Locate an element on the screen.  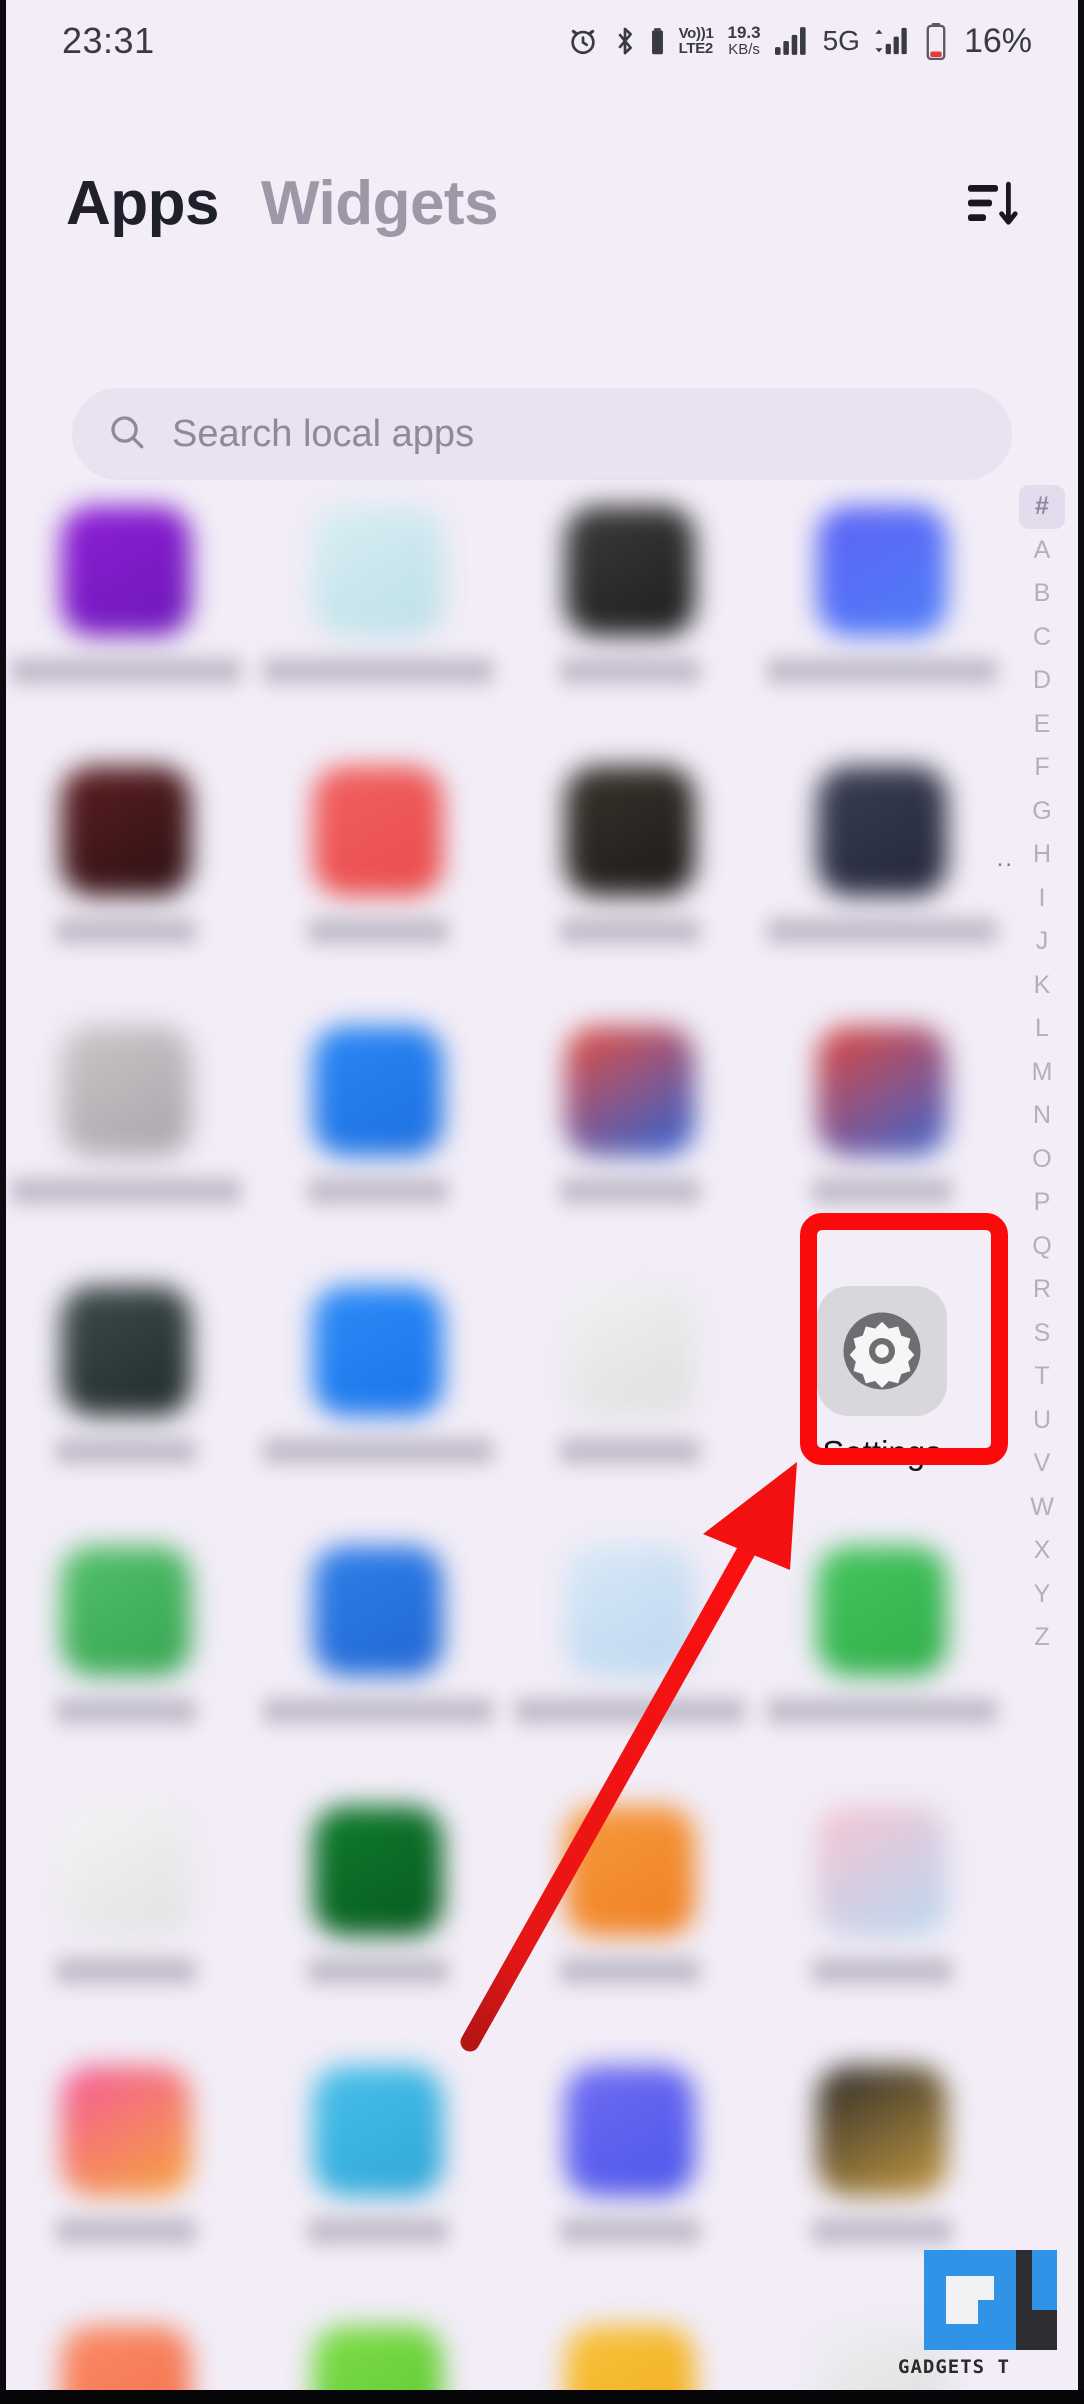
header-tabs: Apps Widgets is located at coordinates (542, 203).